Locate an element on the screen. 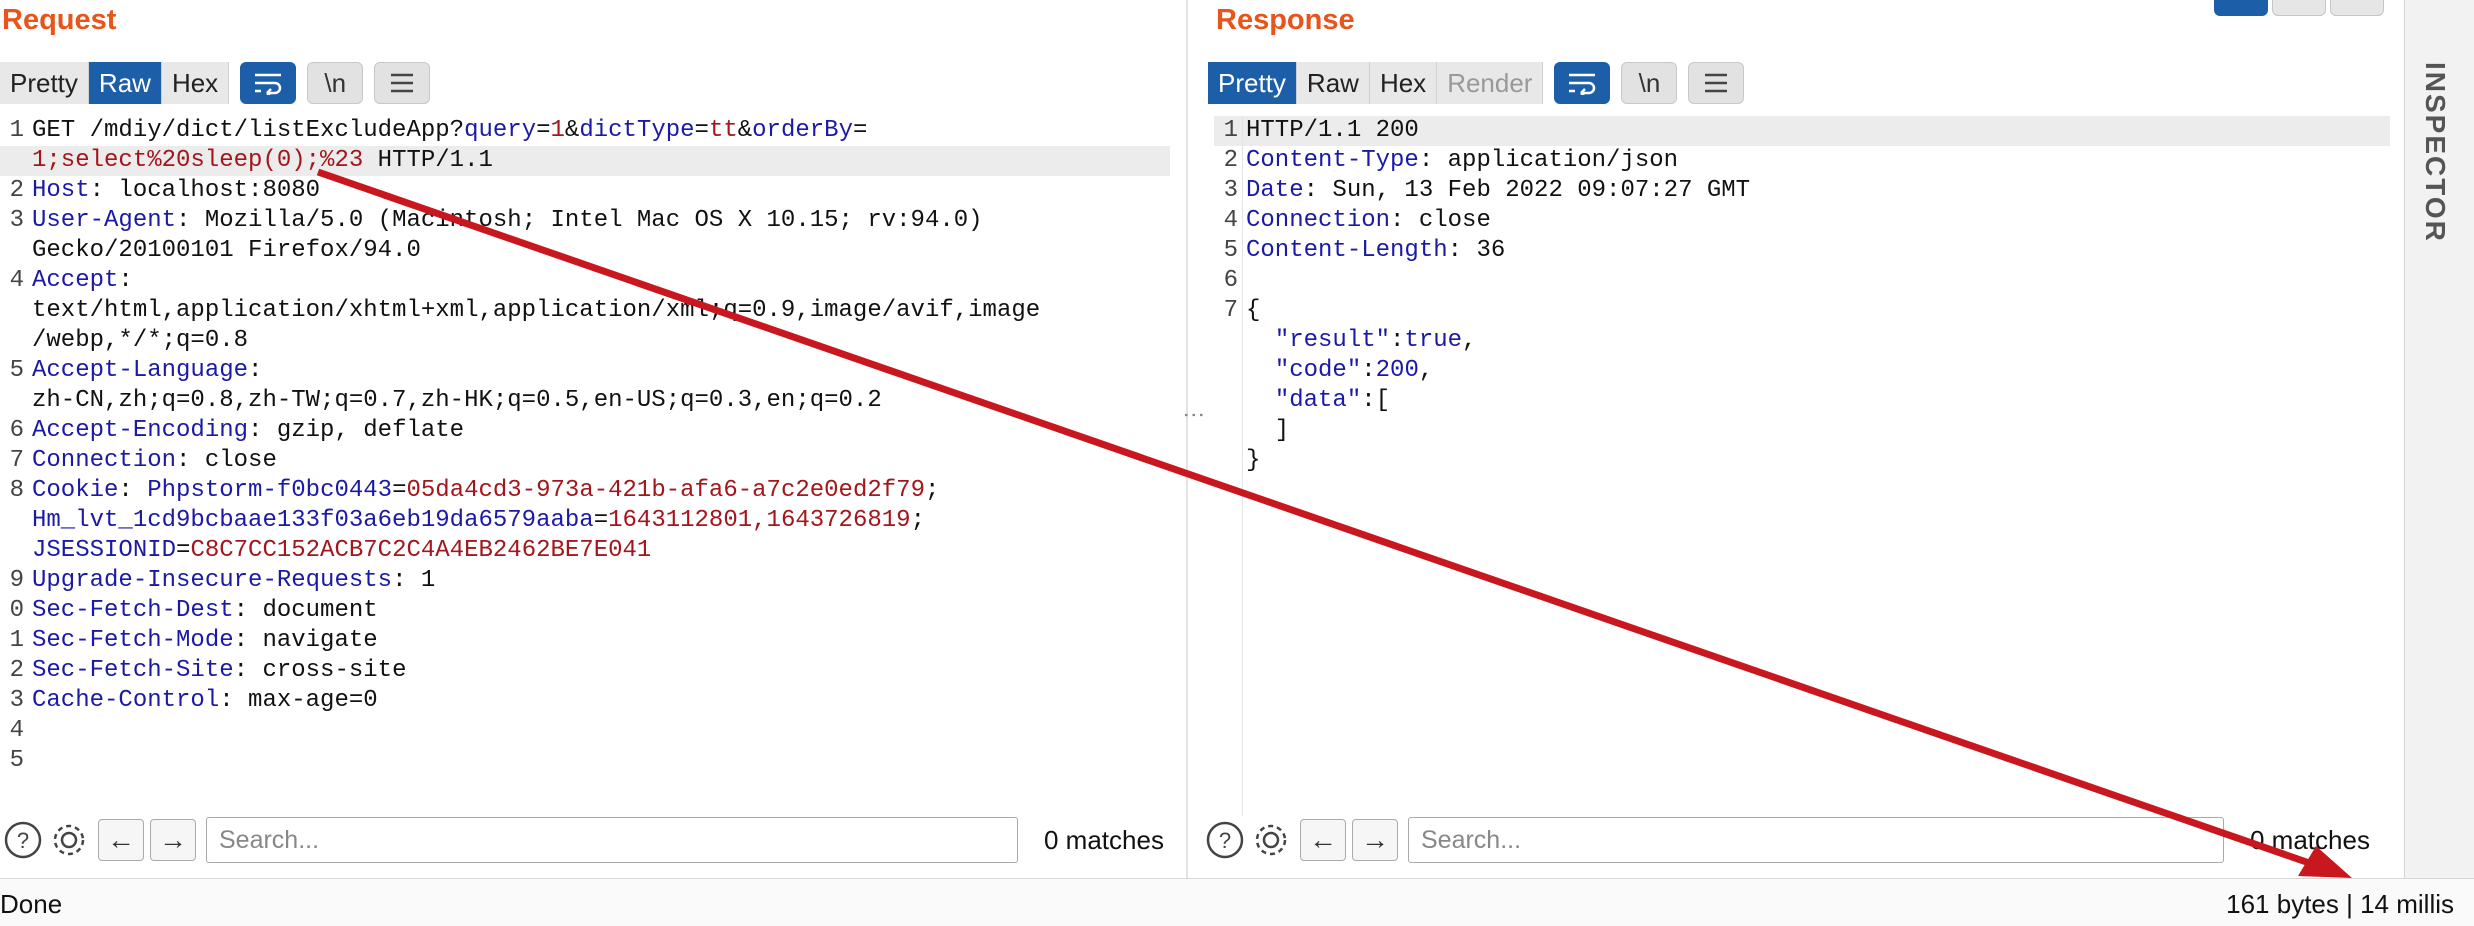  layout-tabs-button is located at coordinates (2357, 8).